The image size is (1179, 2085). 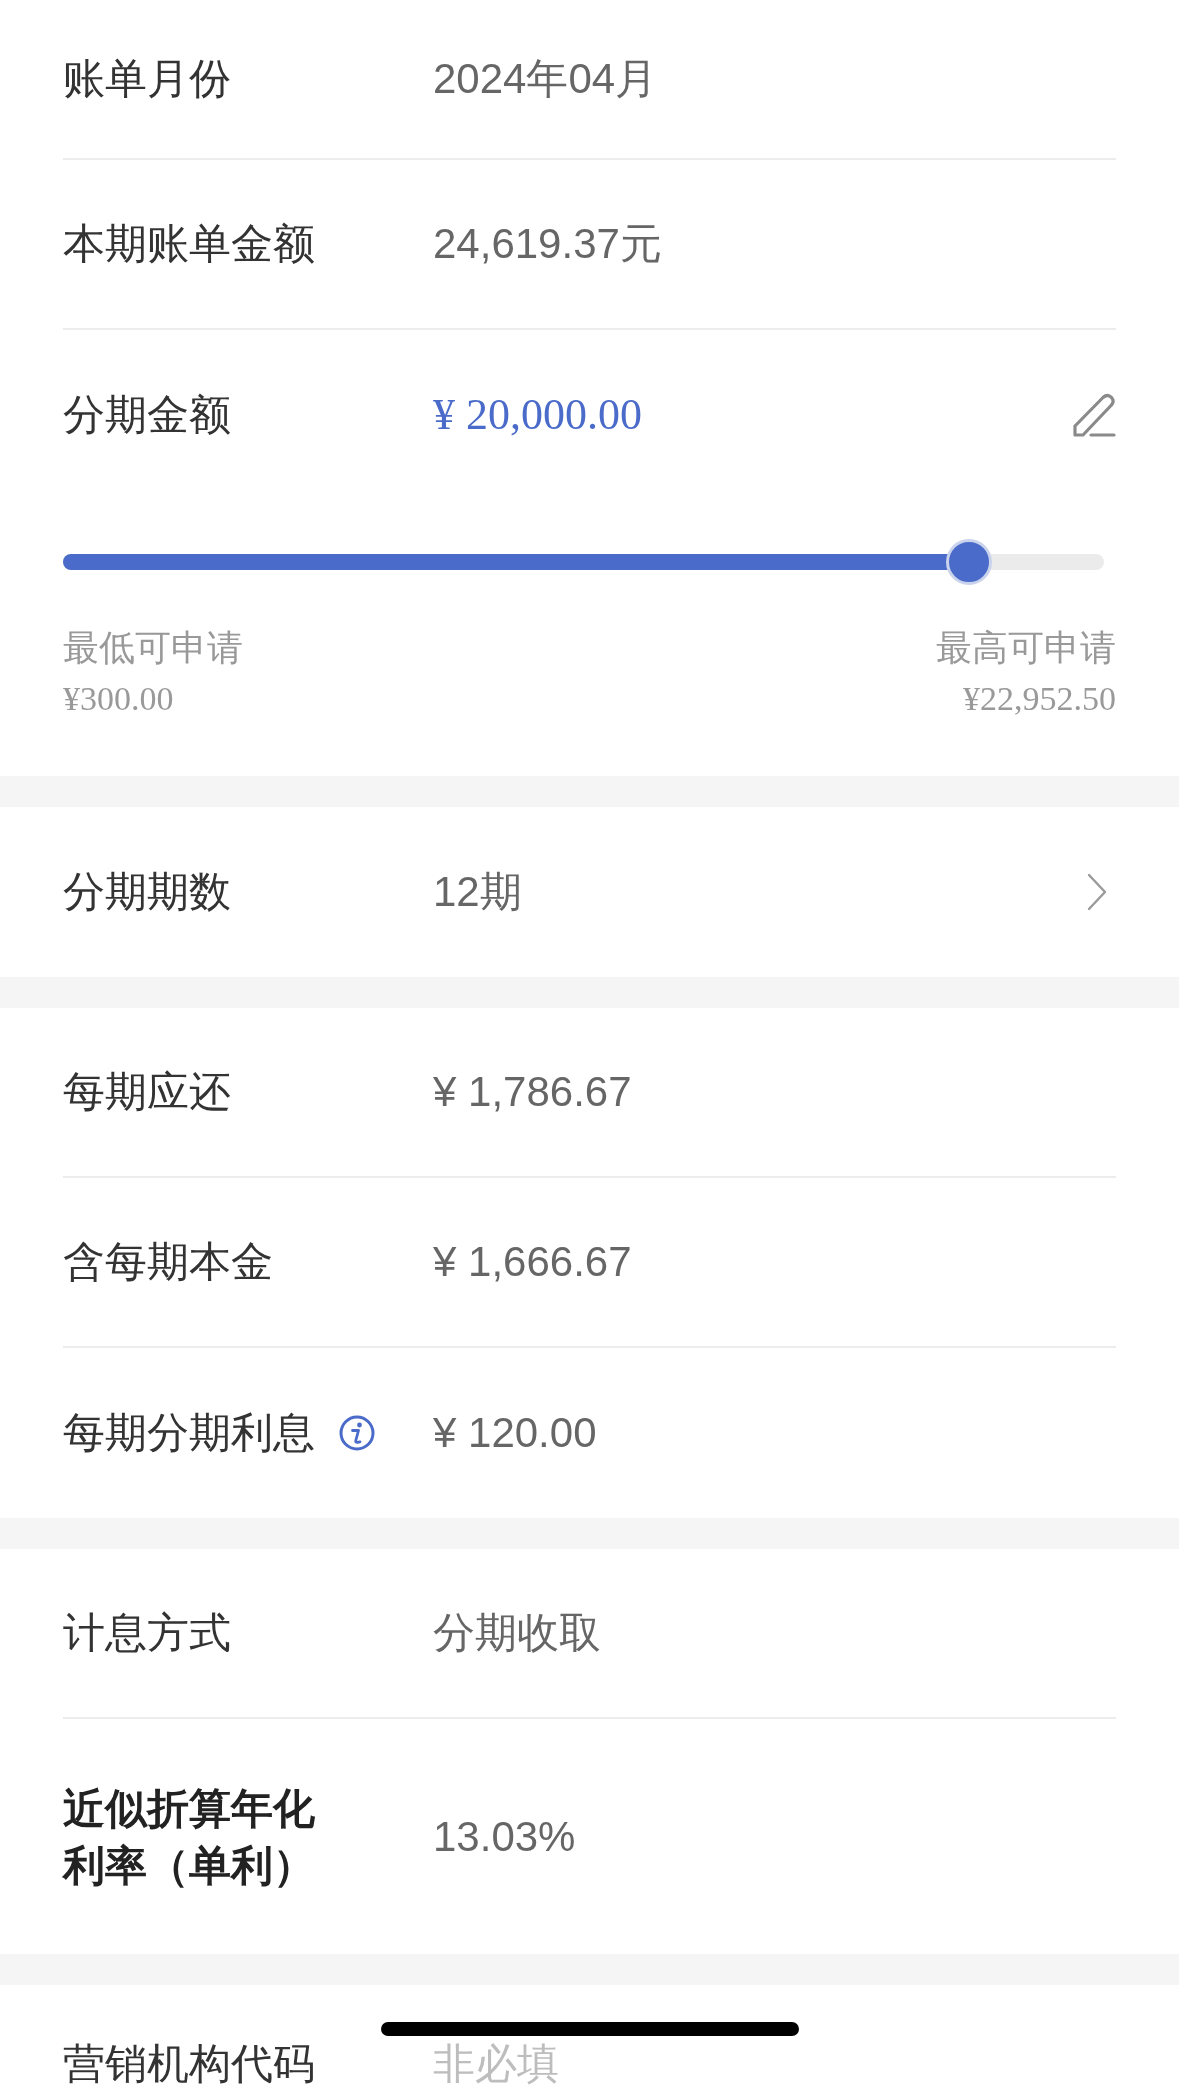 What do you see at coordinates (477, 892) in the screenshot?
I see `field-value: 12期` at bounding box center [477, 892].